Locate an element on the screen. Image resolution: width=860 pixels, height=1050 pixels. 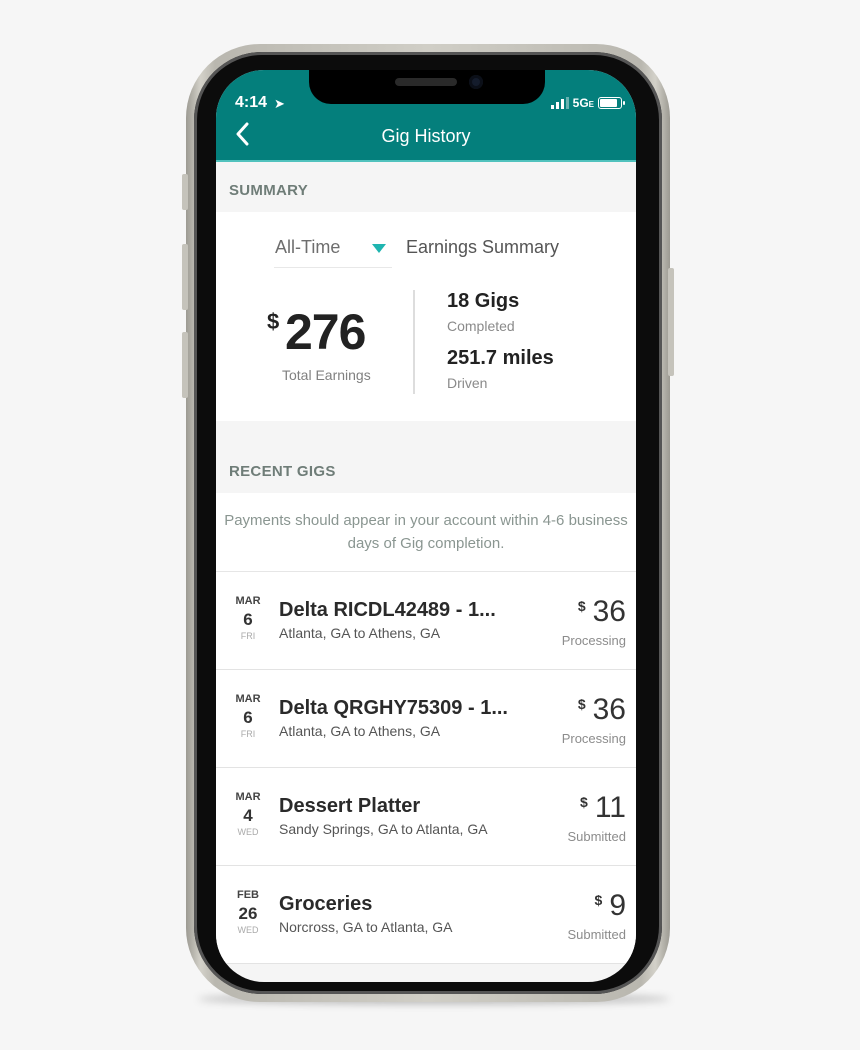
gig-day: 4 is located at coordinates (248, 815).